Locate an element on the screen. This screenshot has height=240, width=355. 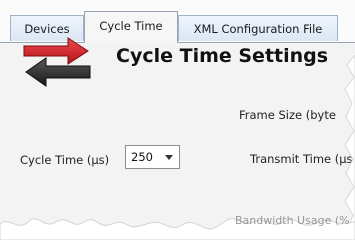
cycle-time-dropdown: 250 is located at coordinates (152, 157).